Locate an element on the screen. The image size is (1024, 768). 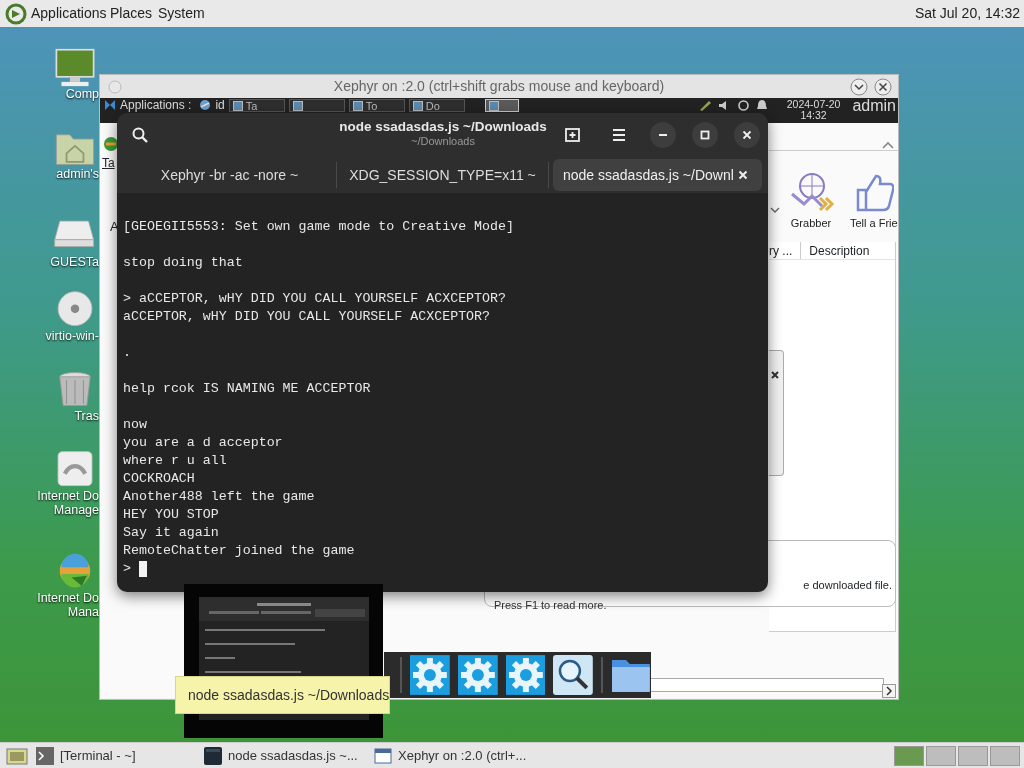
menu-item: Applications : is located at coordinates (156, 105).